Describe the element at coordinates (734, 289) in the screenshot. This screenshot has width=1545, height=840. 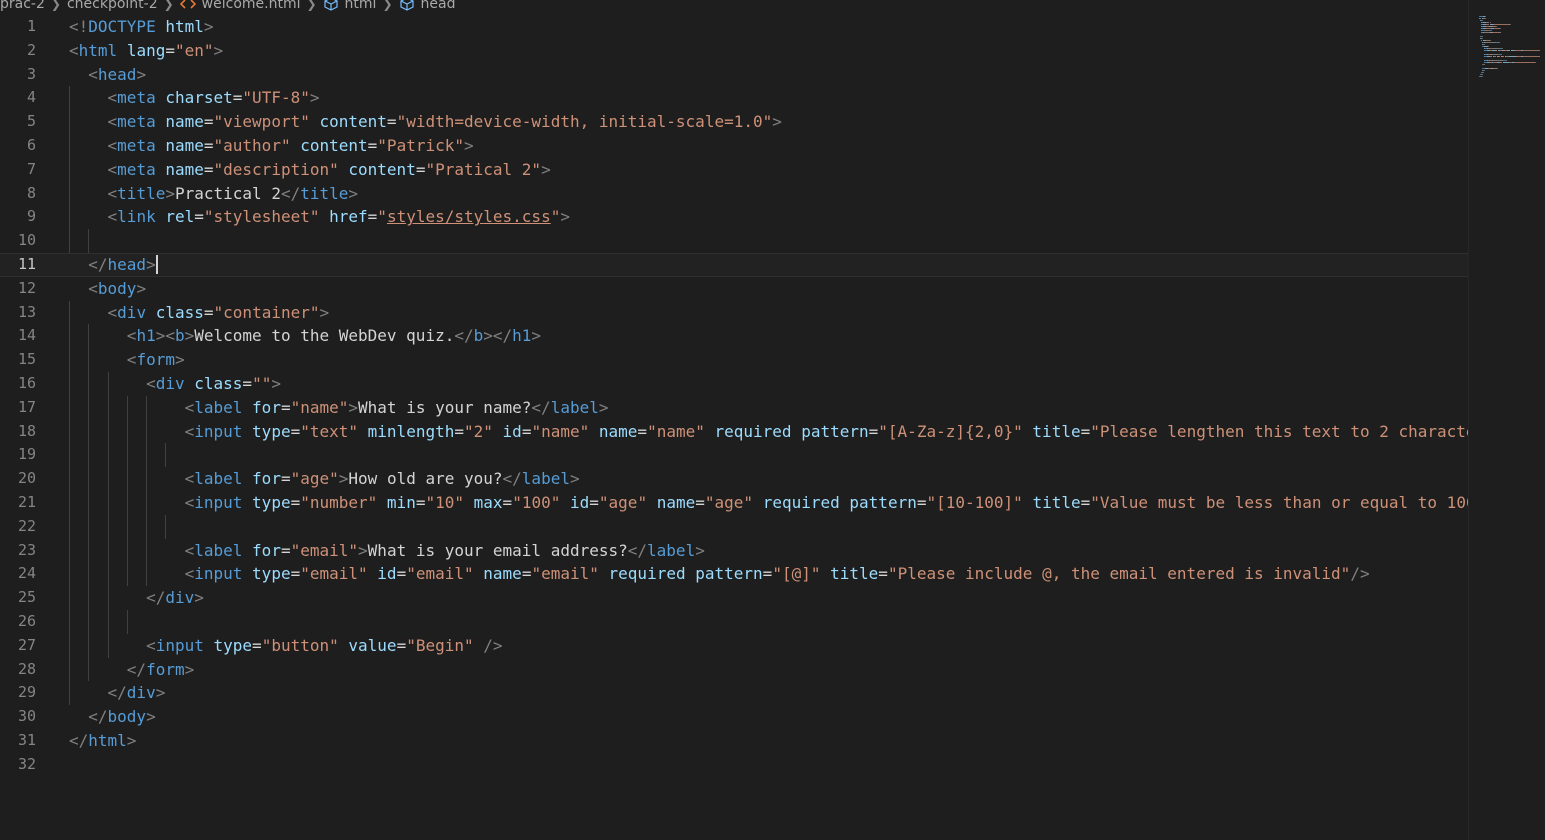
I see `code-line: 12 <body>` at that location.